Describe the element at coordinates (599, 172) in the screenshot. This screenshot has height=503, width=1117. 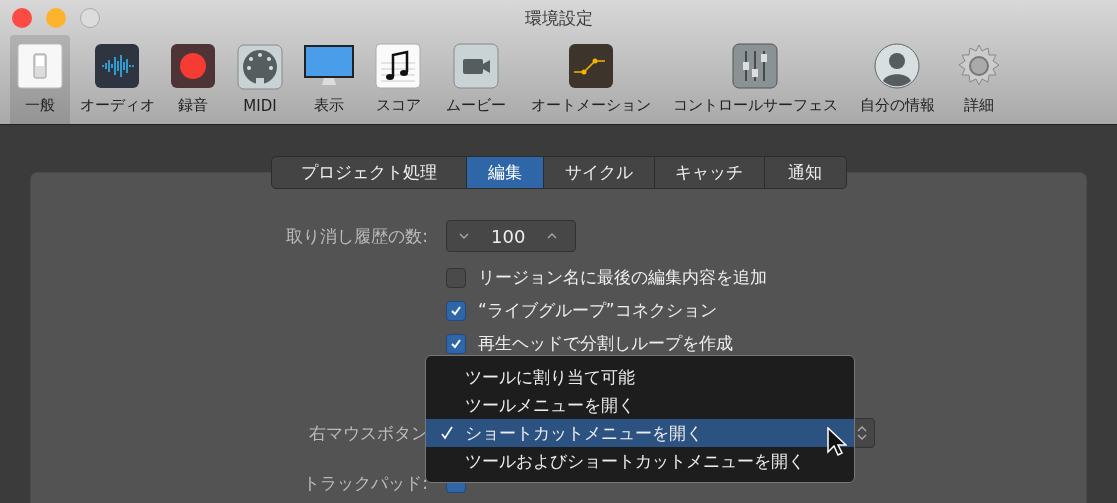
I see `tab: サイクル` at that location.